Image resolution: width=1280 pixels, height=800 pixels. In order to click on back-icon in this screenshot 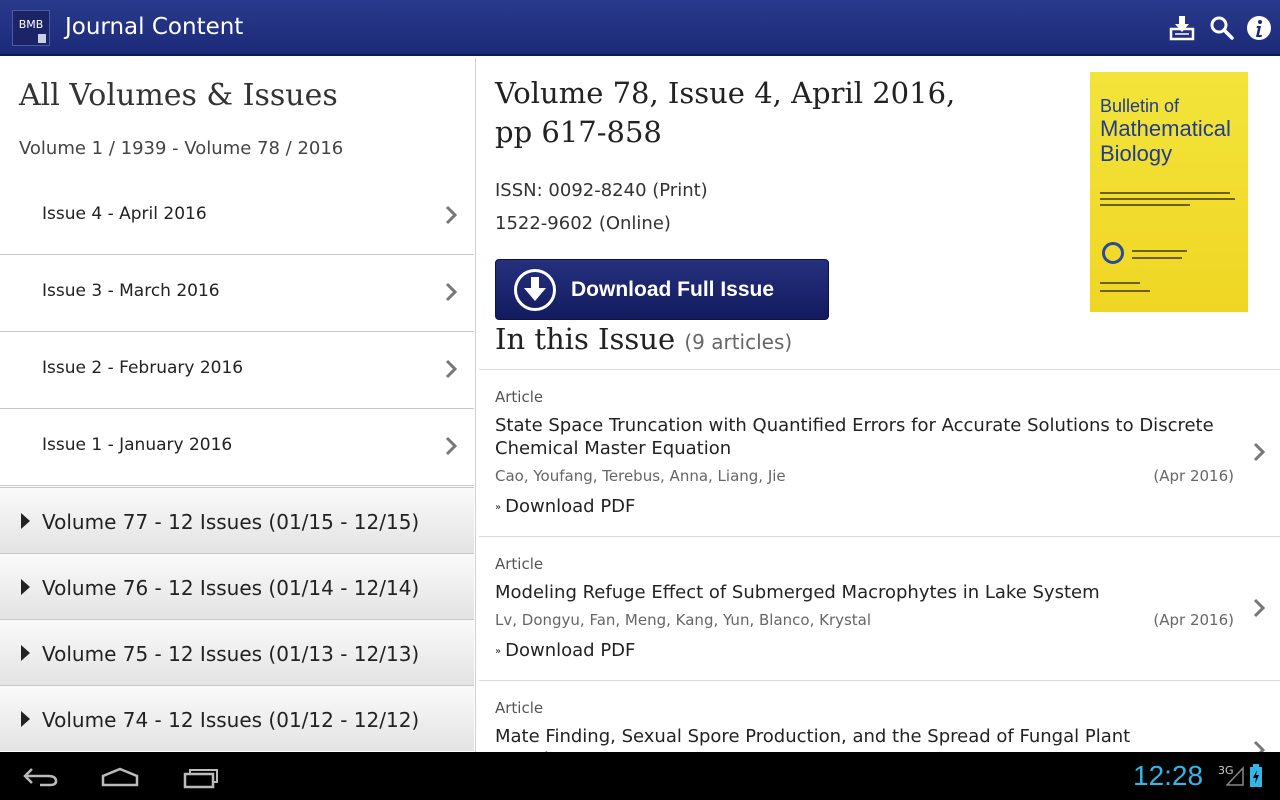, I will do `click(41, 777)`.